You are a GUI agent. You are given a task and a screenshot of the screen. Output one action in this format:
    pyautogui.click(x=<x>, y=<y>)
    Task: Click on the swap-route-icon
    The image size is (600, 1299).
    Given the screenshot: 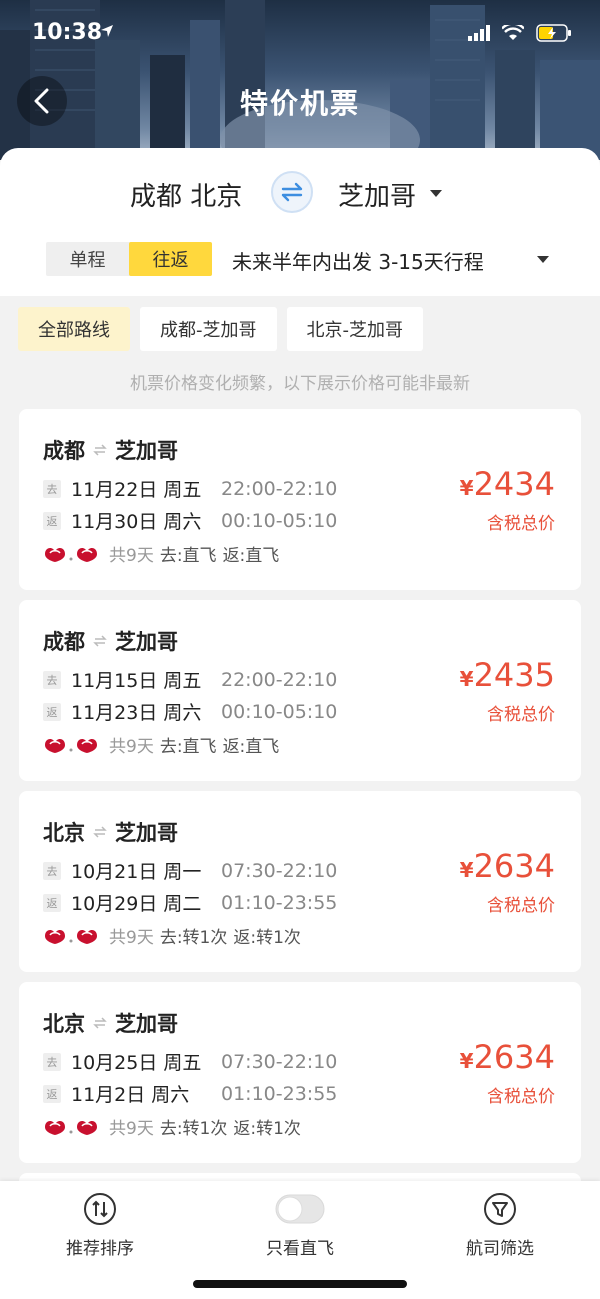 What is the action you would take?
    pyautogui.click(x=292, y=192)
    